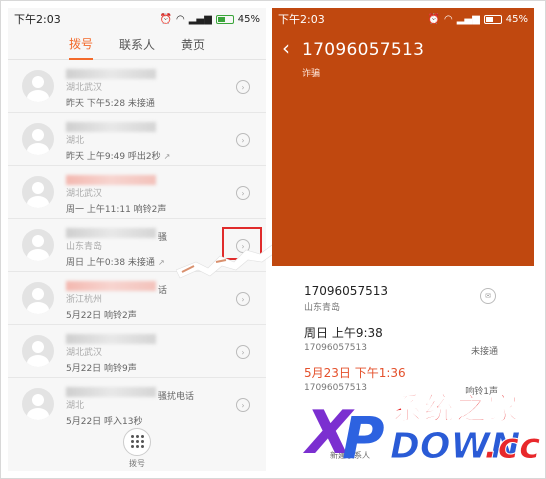 The width and height of the screenshot is (546, 479). Describe the element at coordinates (159, 353) in the screenshot. I see `call-info: 湖北武汉 5月22日 响铃9声` at that location.